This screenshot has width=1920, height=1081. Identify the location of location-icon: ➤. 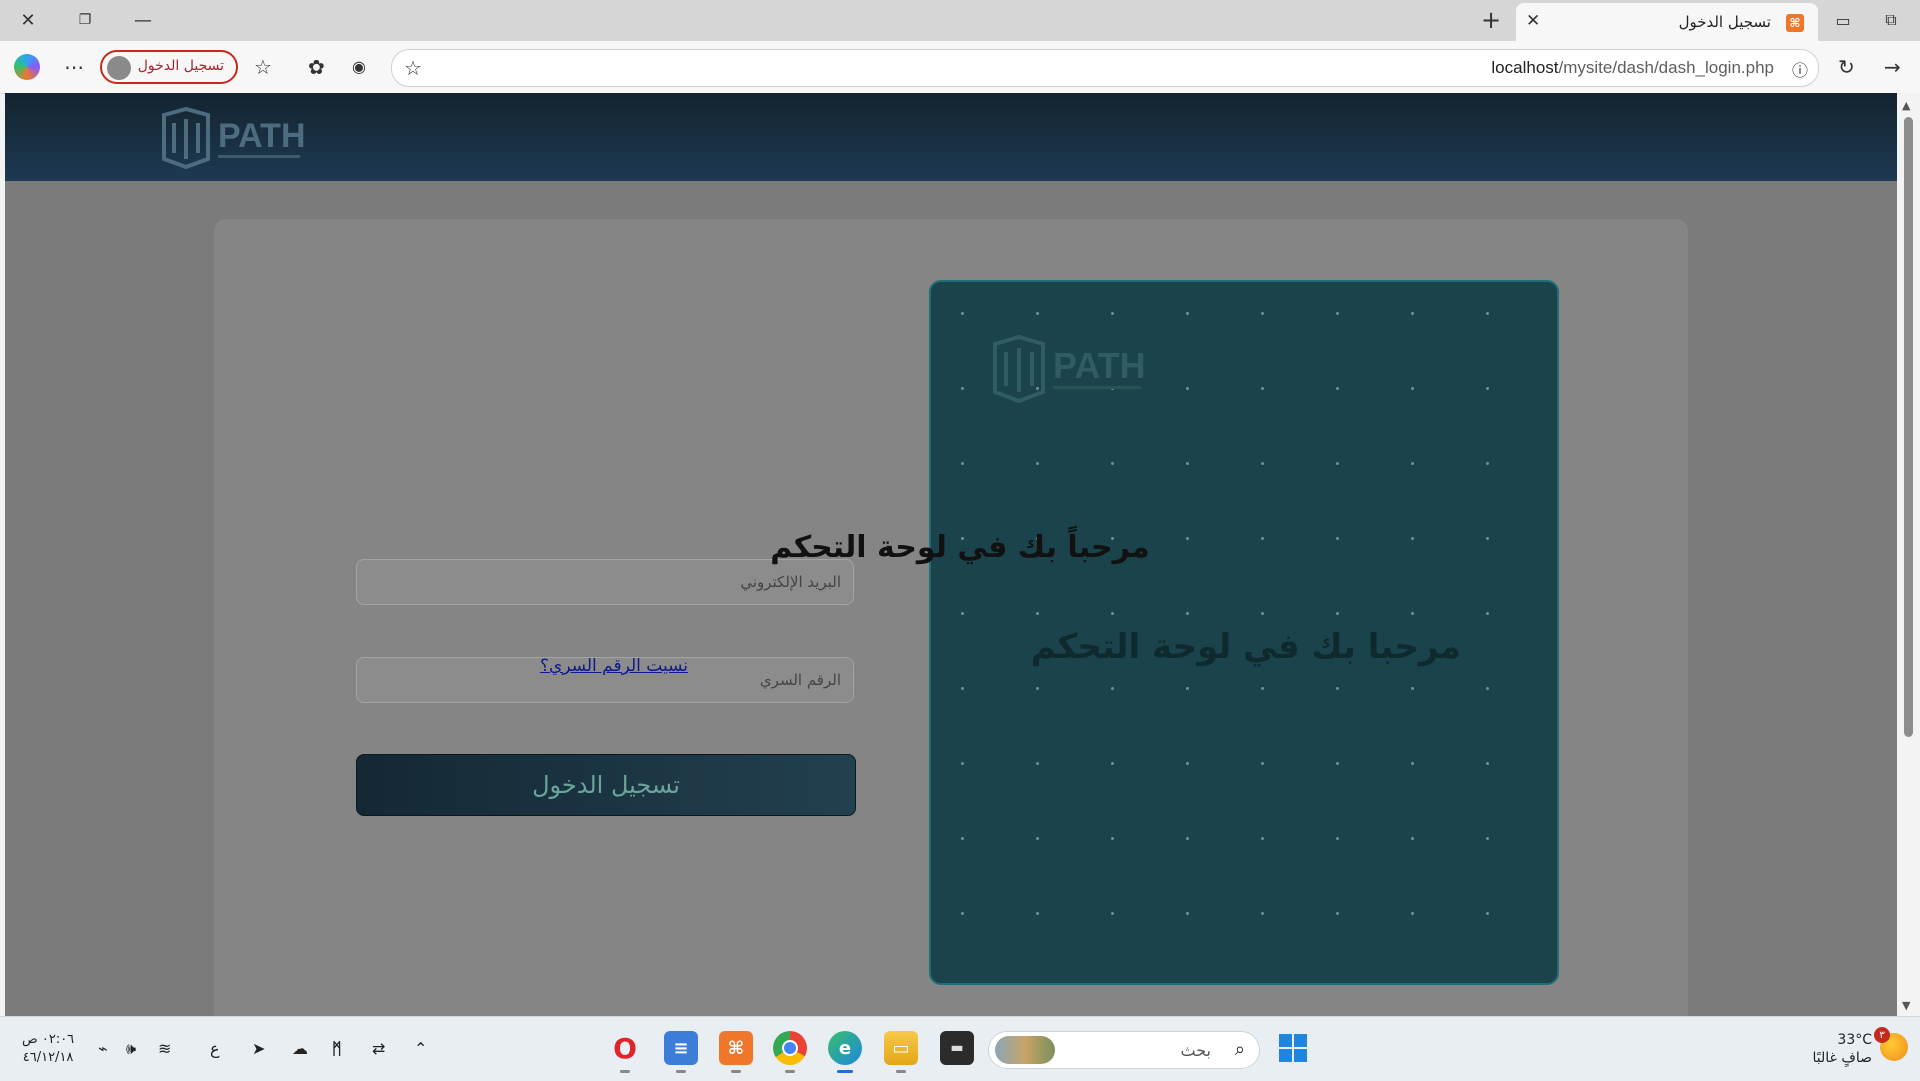
(258, 1048).